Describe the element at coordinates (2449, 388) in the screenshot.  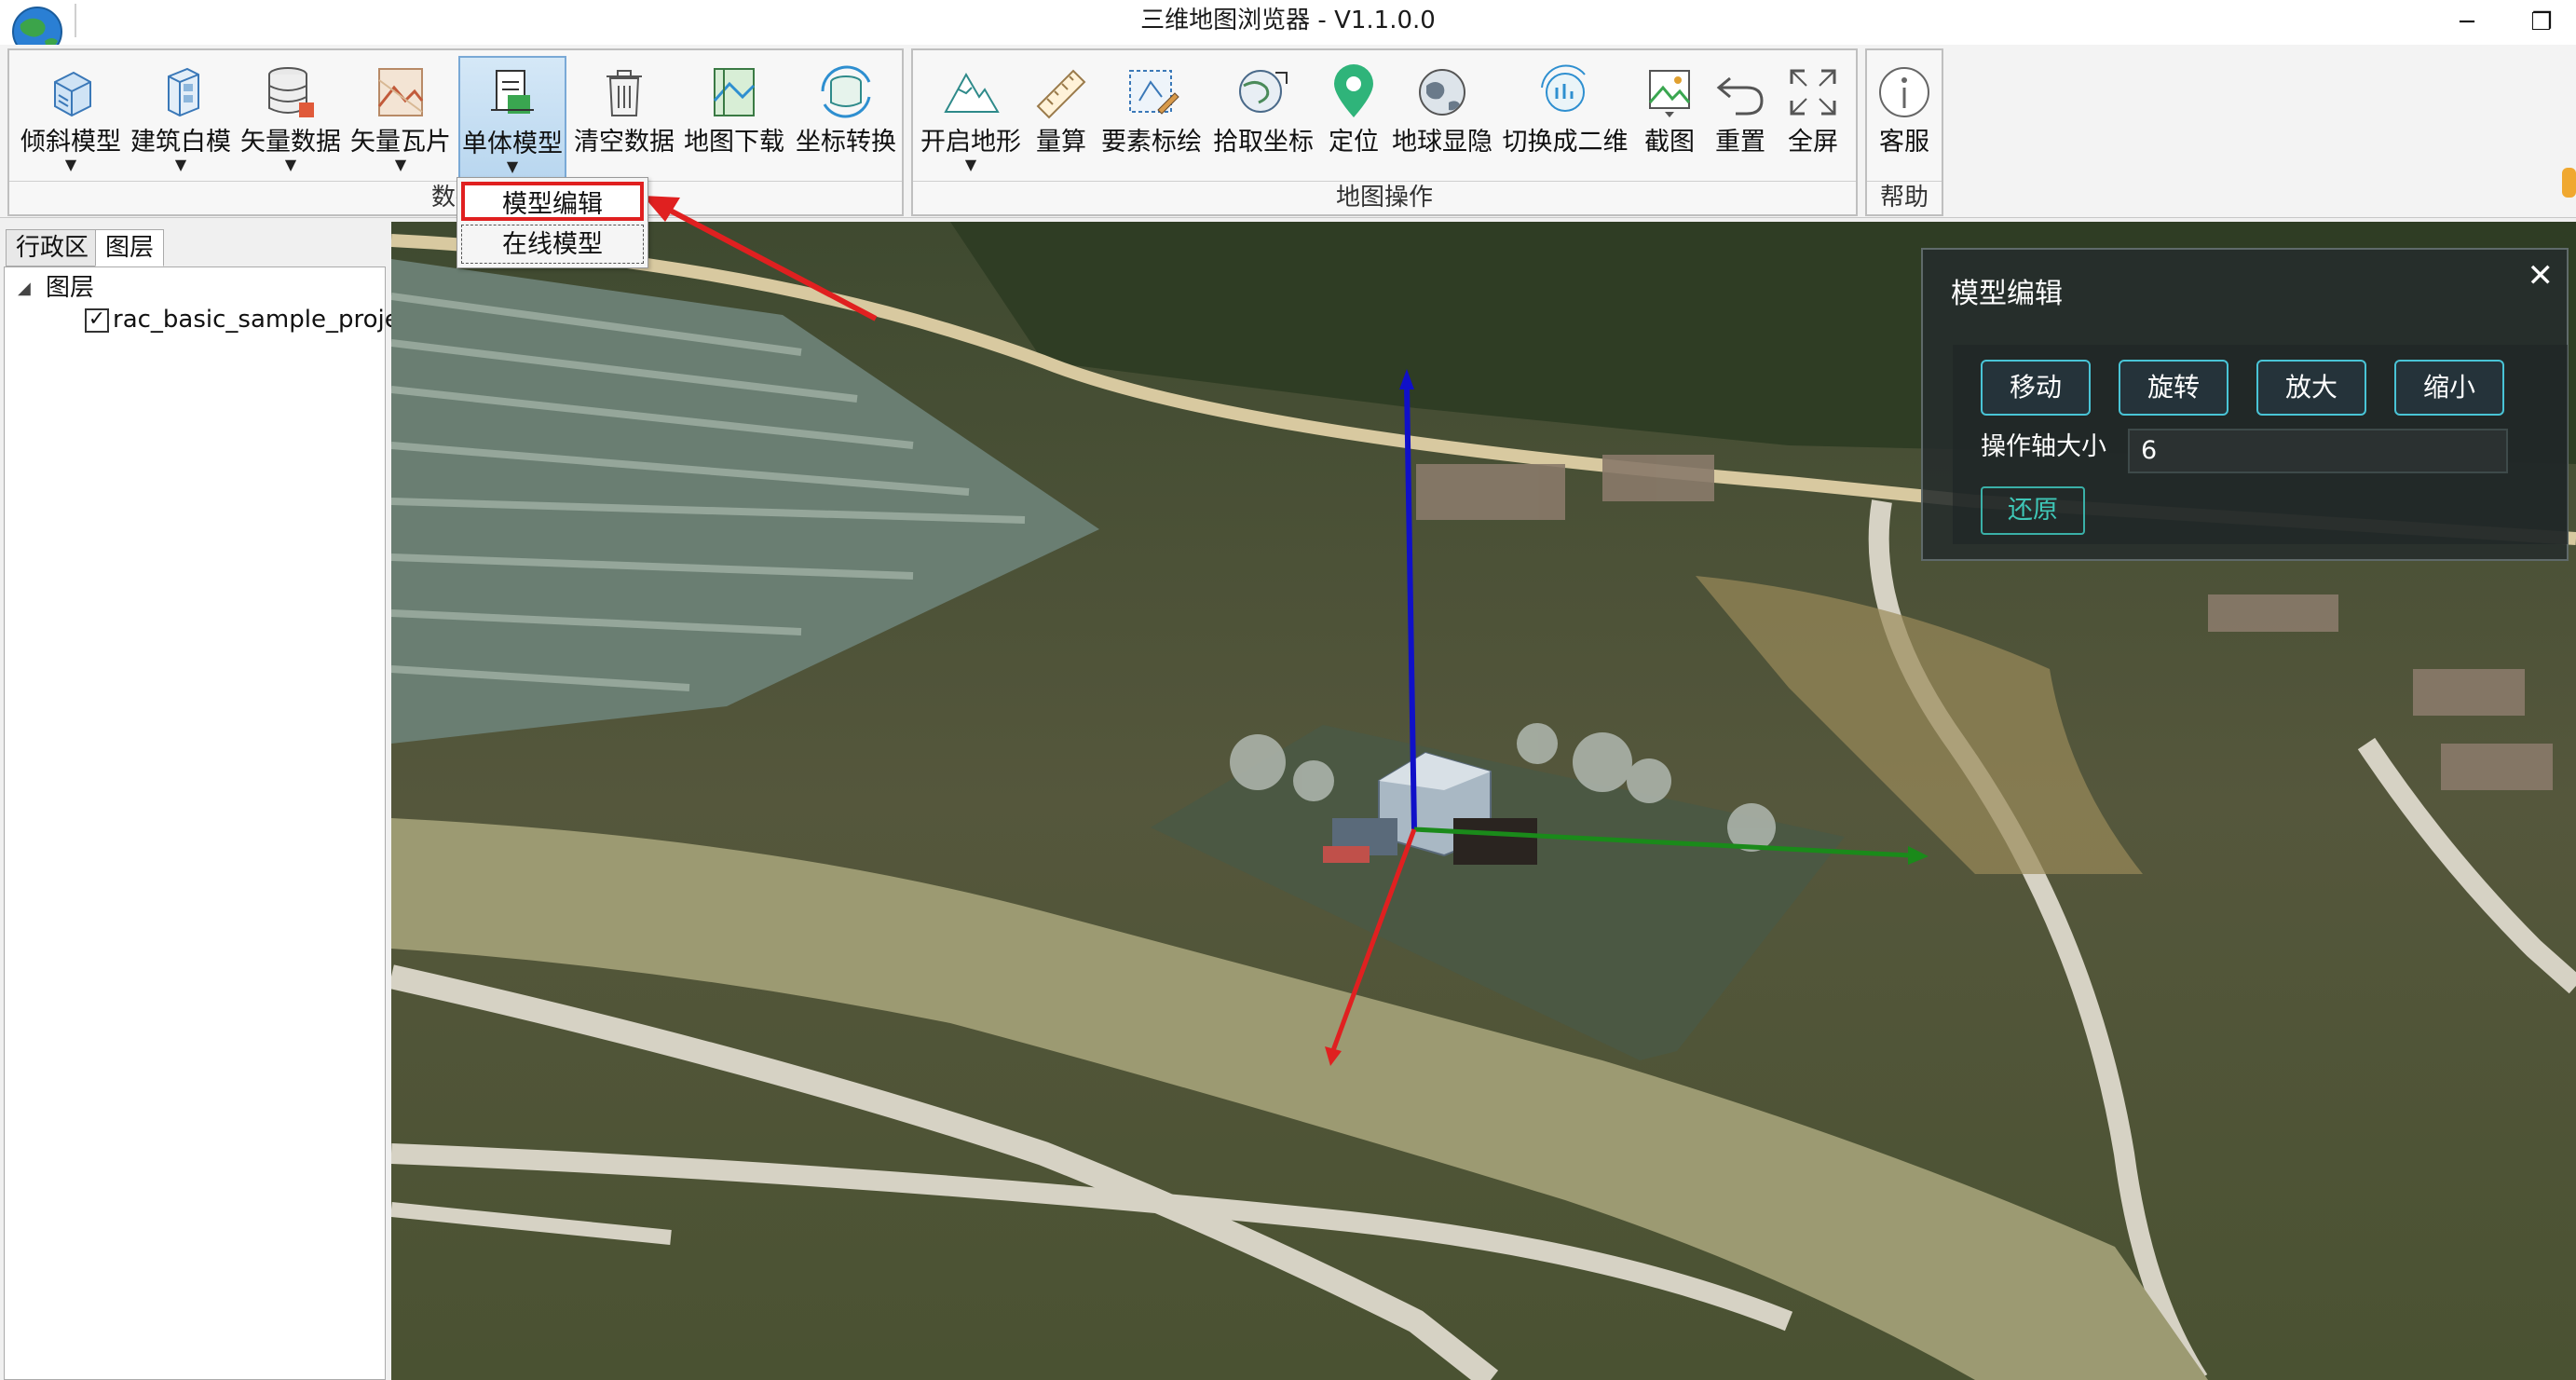
I see `scale-down-button: 缩小` at that location.